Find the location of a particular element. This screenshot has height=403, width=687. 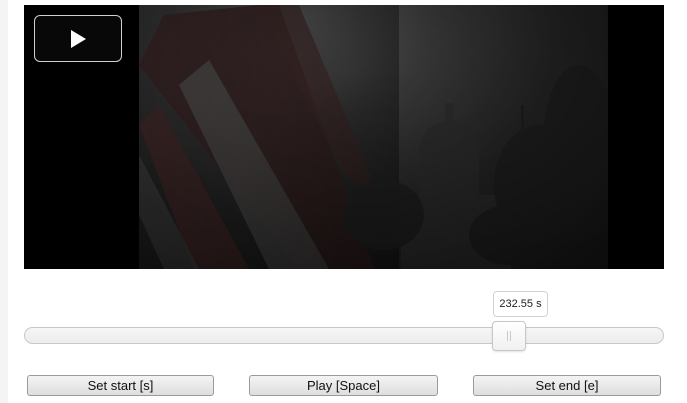

play-space-button: Play [Space] is located at coordinates (343, 385).